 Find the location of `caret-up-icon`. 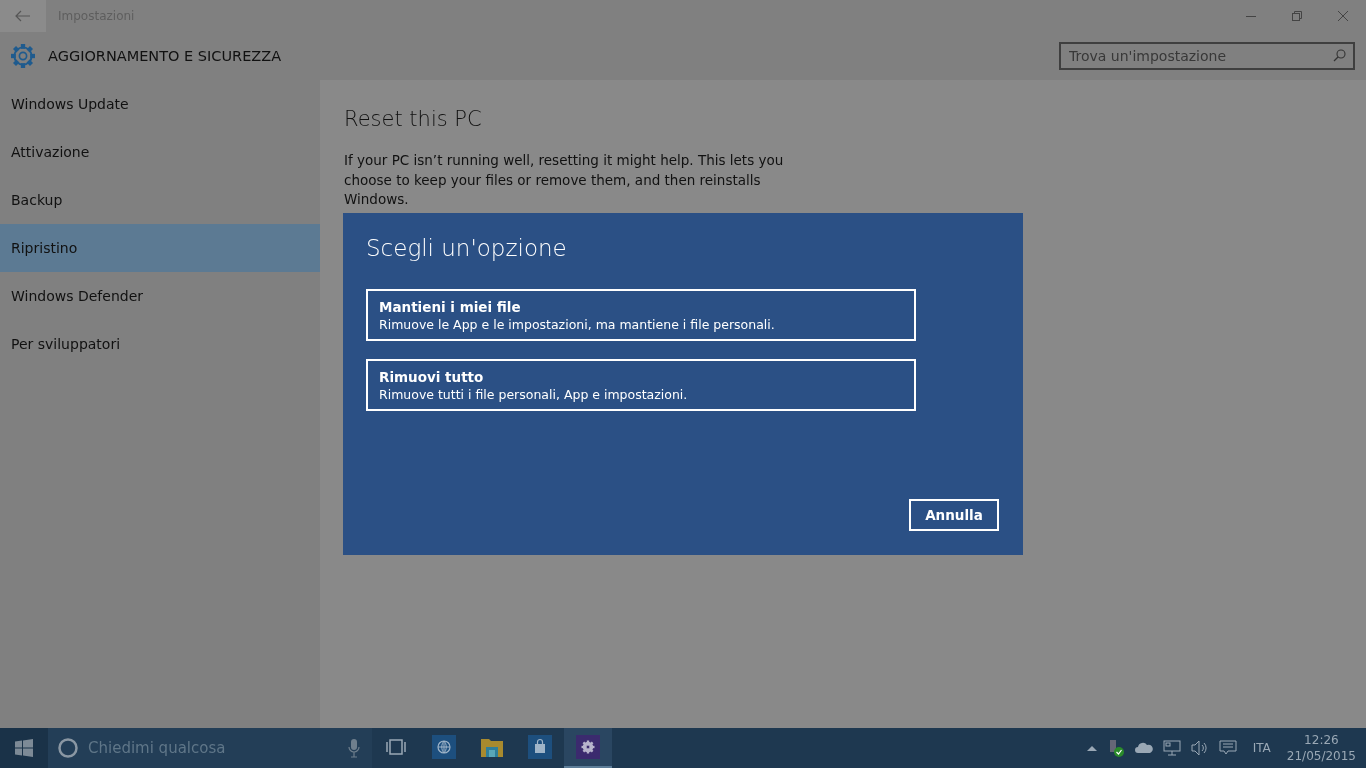

caret-up-icon is located at coordinates (1091, 748).